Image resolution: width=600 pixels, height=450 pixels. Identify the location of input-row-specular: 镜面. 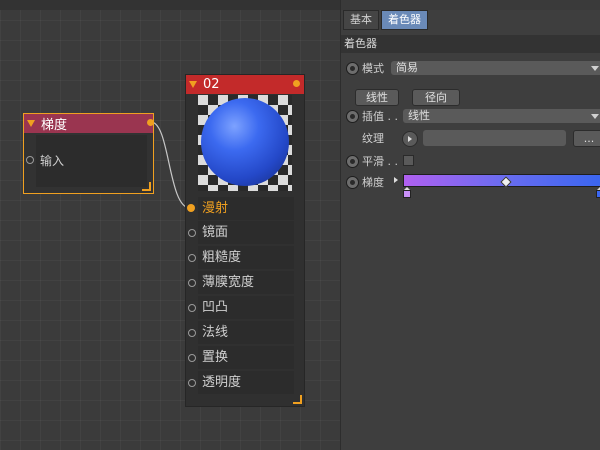
(245, 232).